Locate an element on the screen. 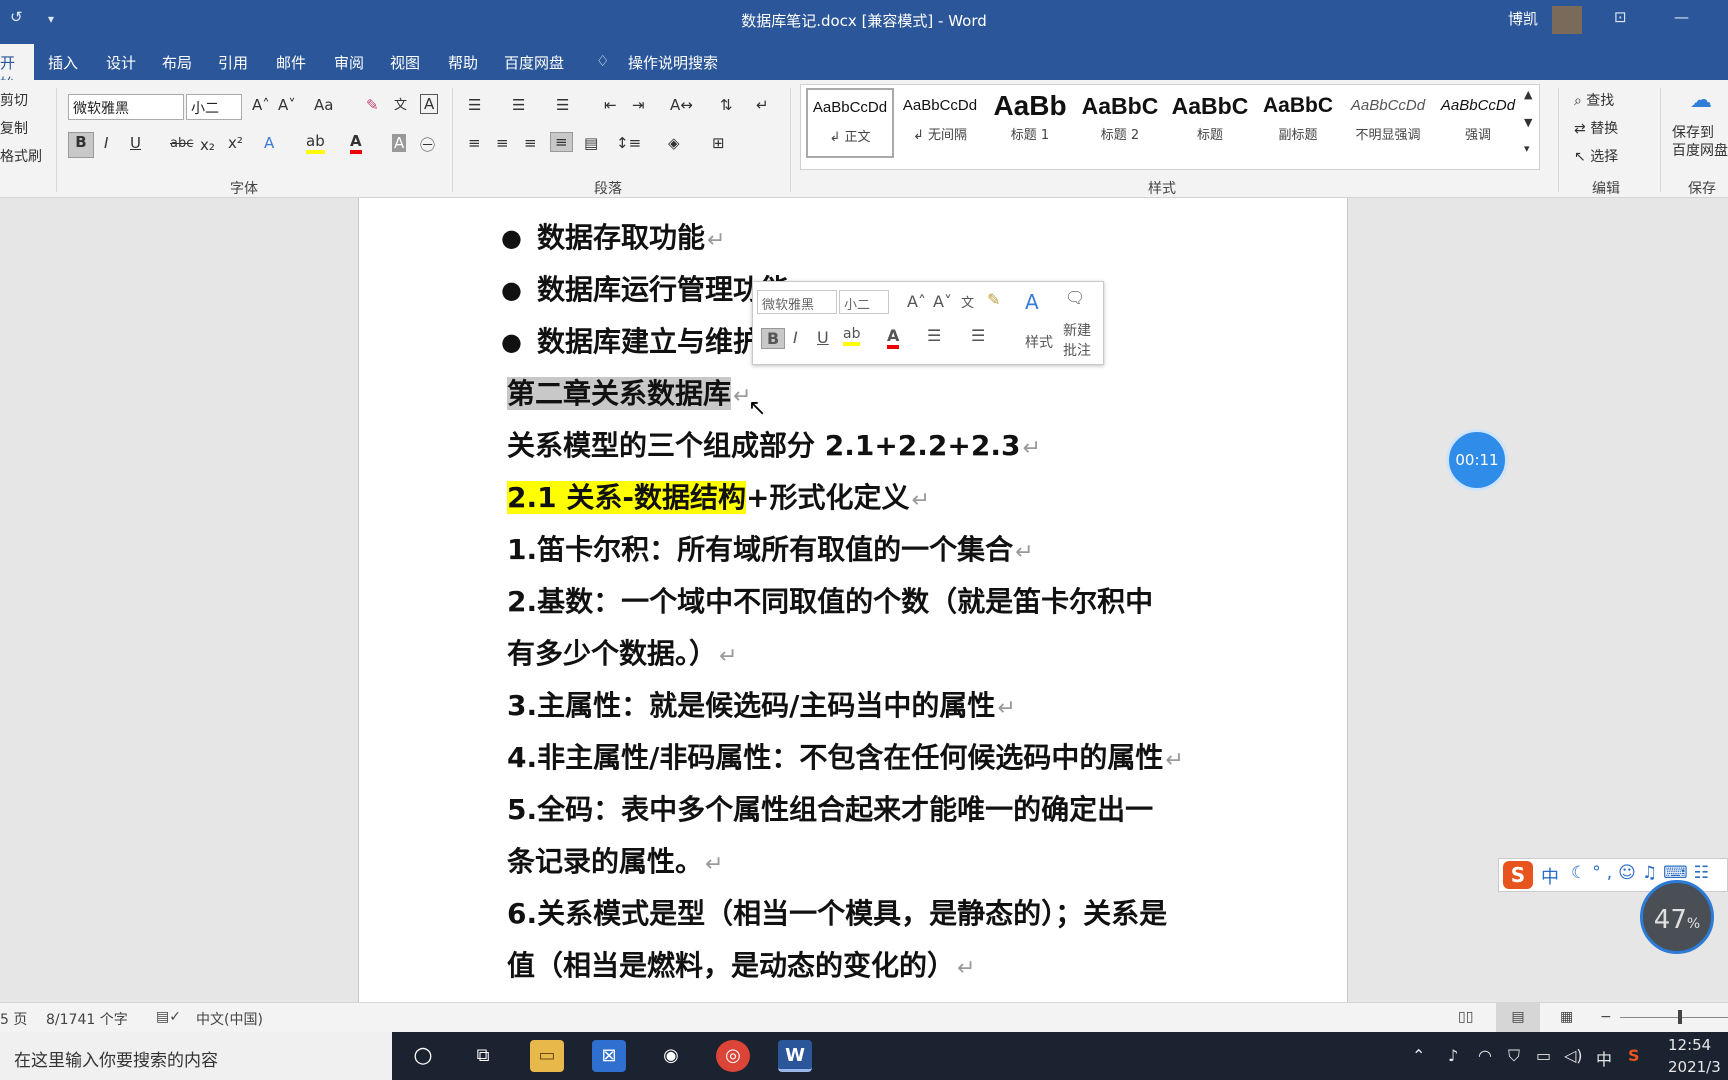 This screenshot has width=1728, height=1080. style-subtle-emphasis: AaBbCcDd 不明显强调 is located at coordinates (1388, 123).